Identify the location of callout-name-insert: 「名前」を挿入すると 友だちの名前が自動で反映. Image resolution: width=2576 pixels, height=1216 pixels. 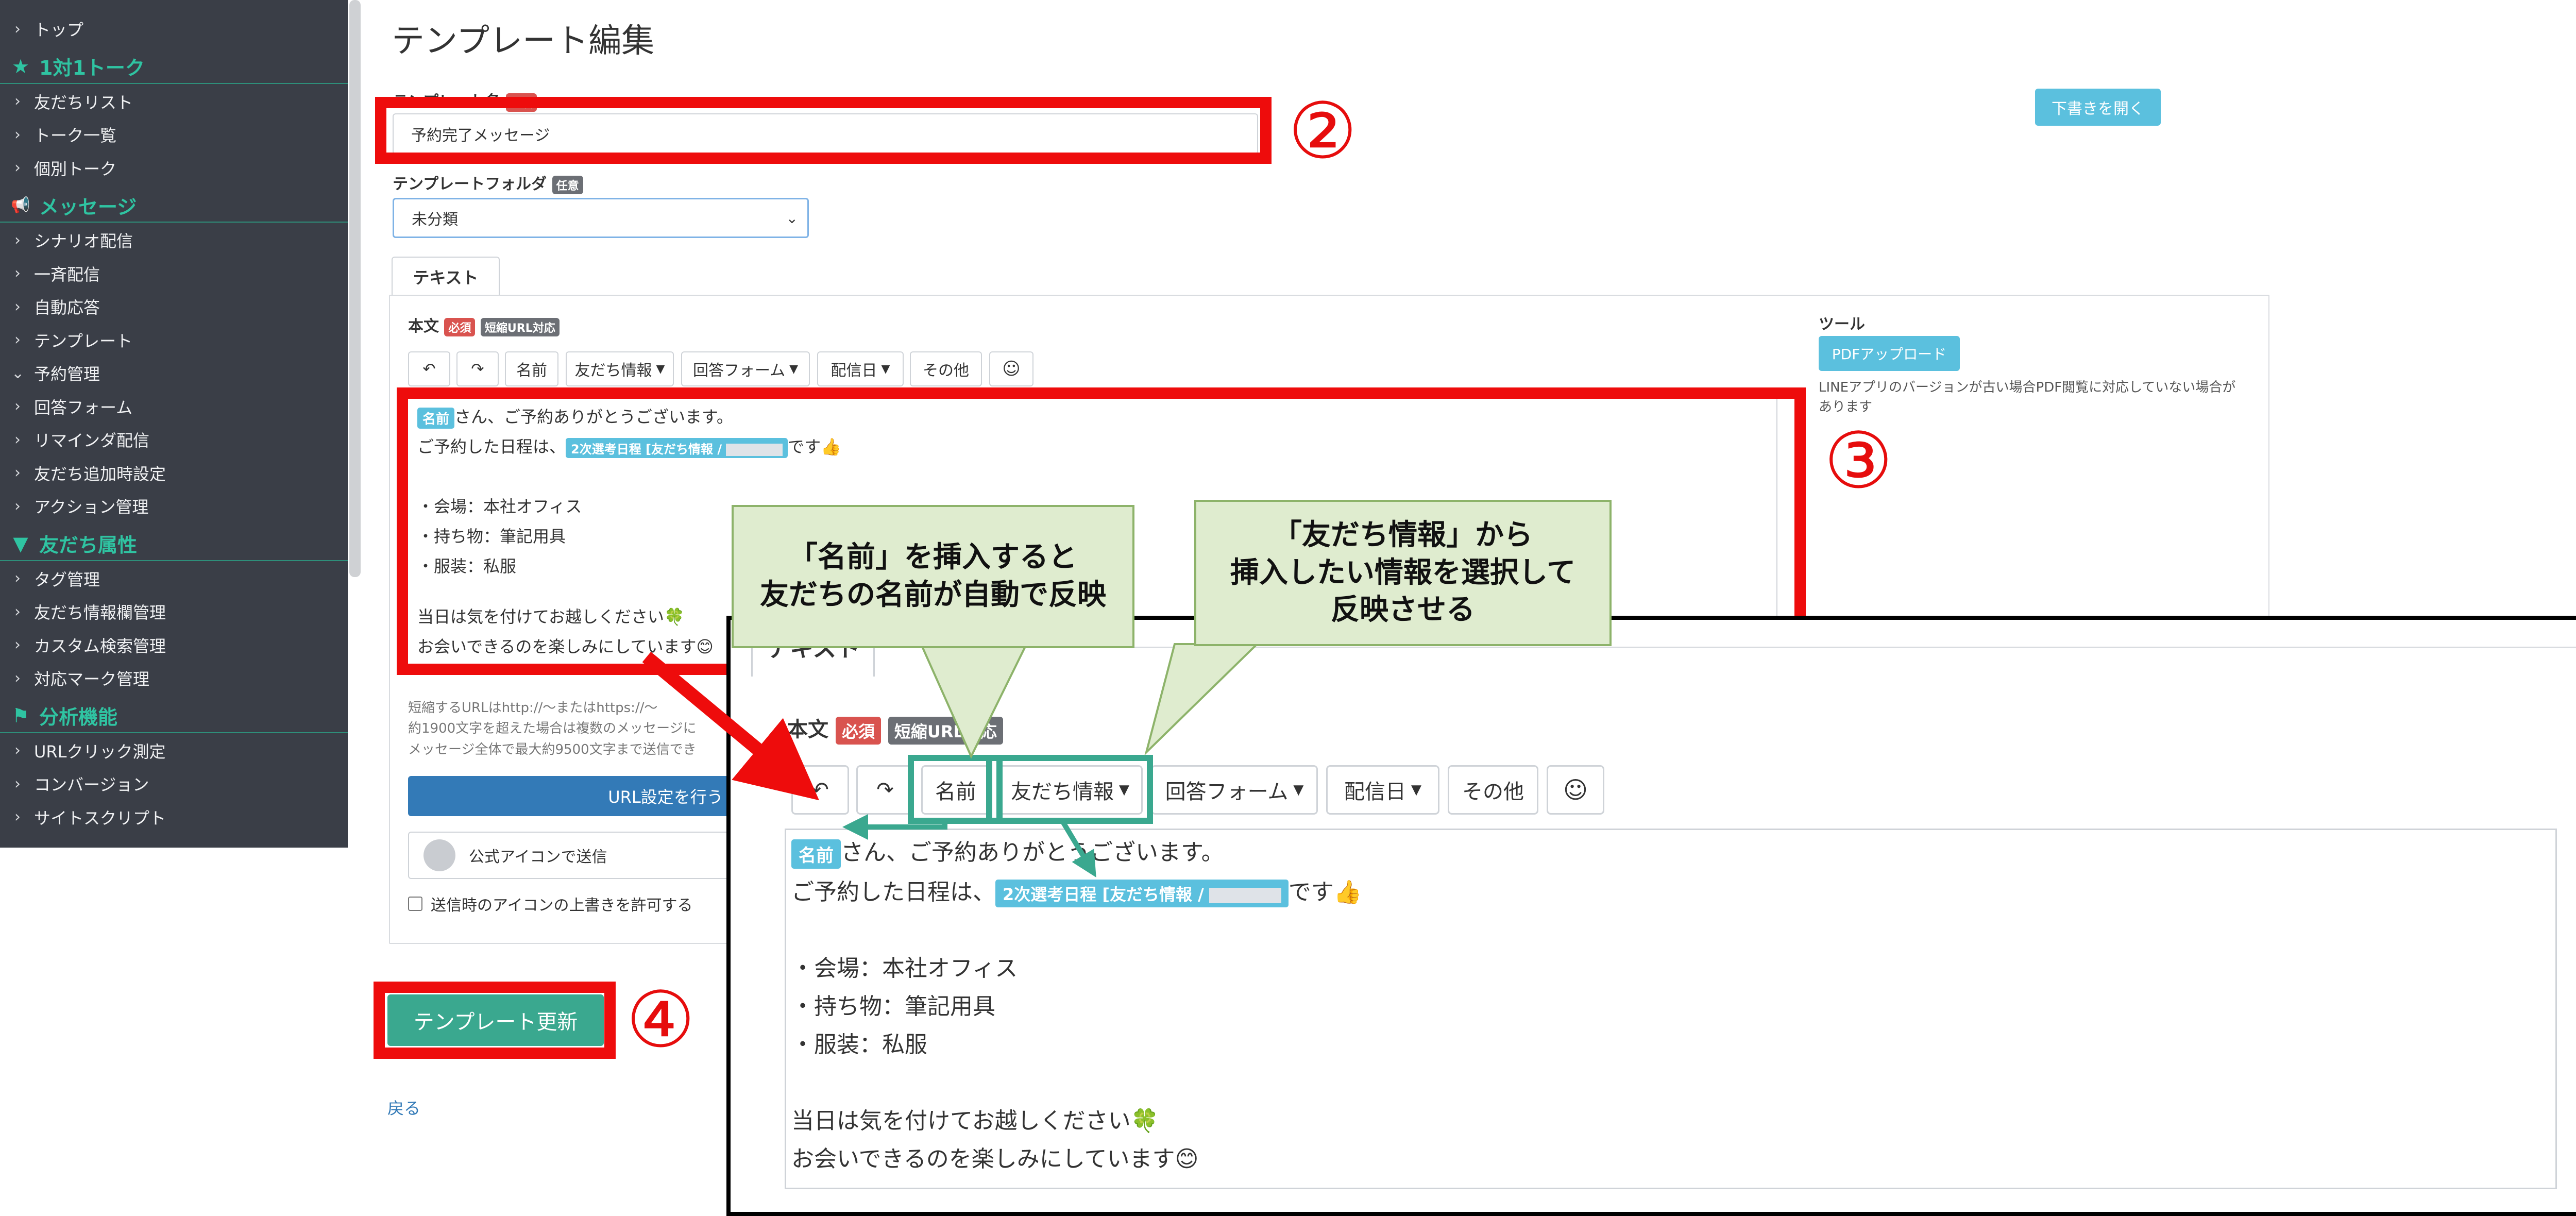
(933, 576).